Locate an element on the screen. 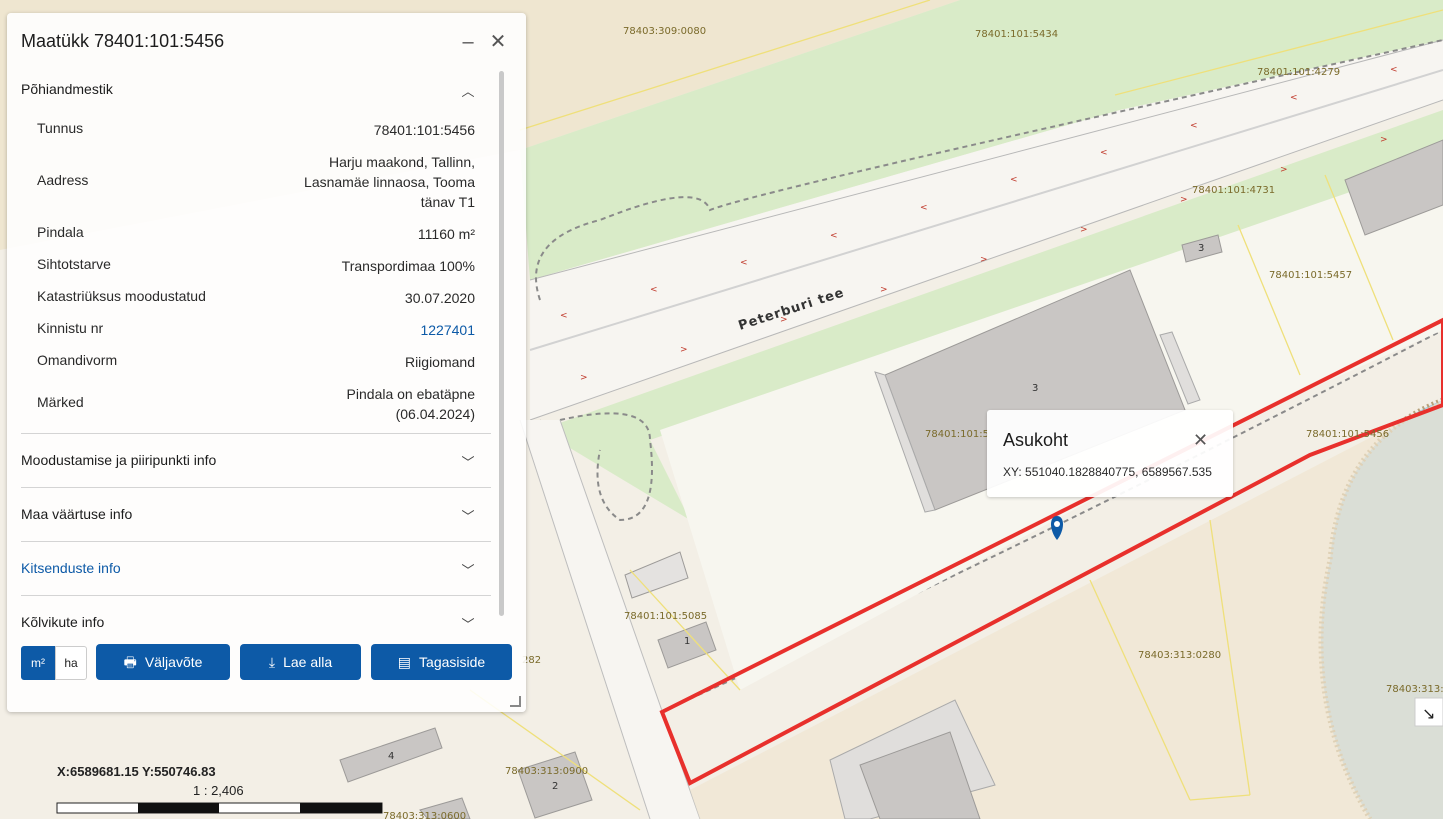 The height and width of the screenshot is (819, 1443). row-value: 78401:101:5456 is located at coordinates (424, 130).